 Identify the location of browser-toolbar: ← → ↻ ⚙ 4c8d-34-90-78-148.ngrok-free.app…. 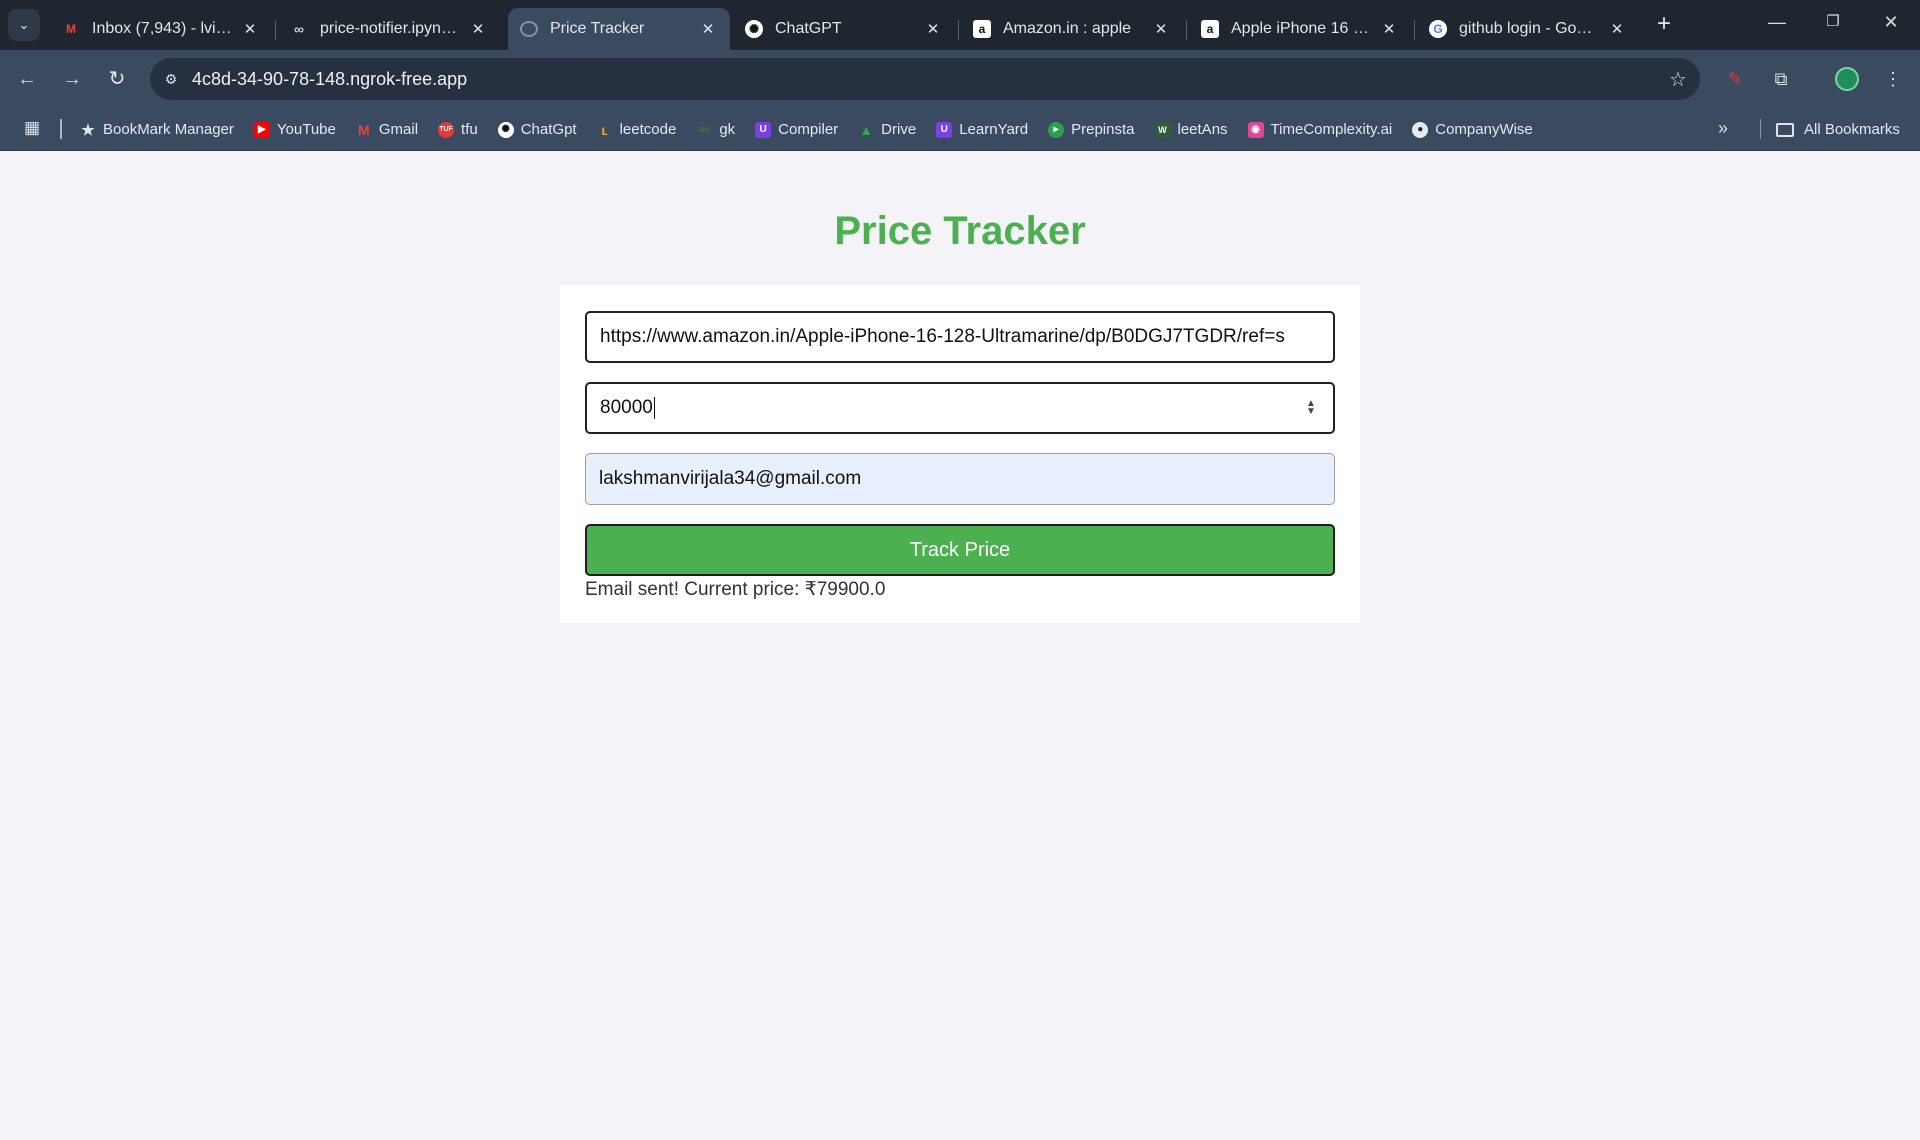
(960, 79).